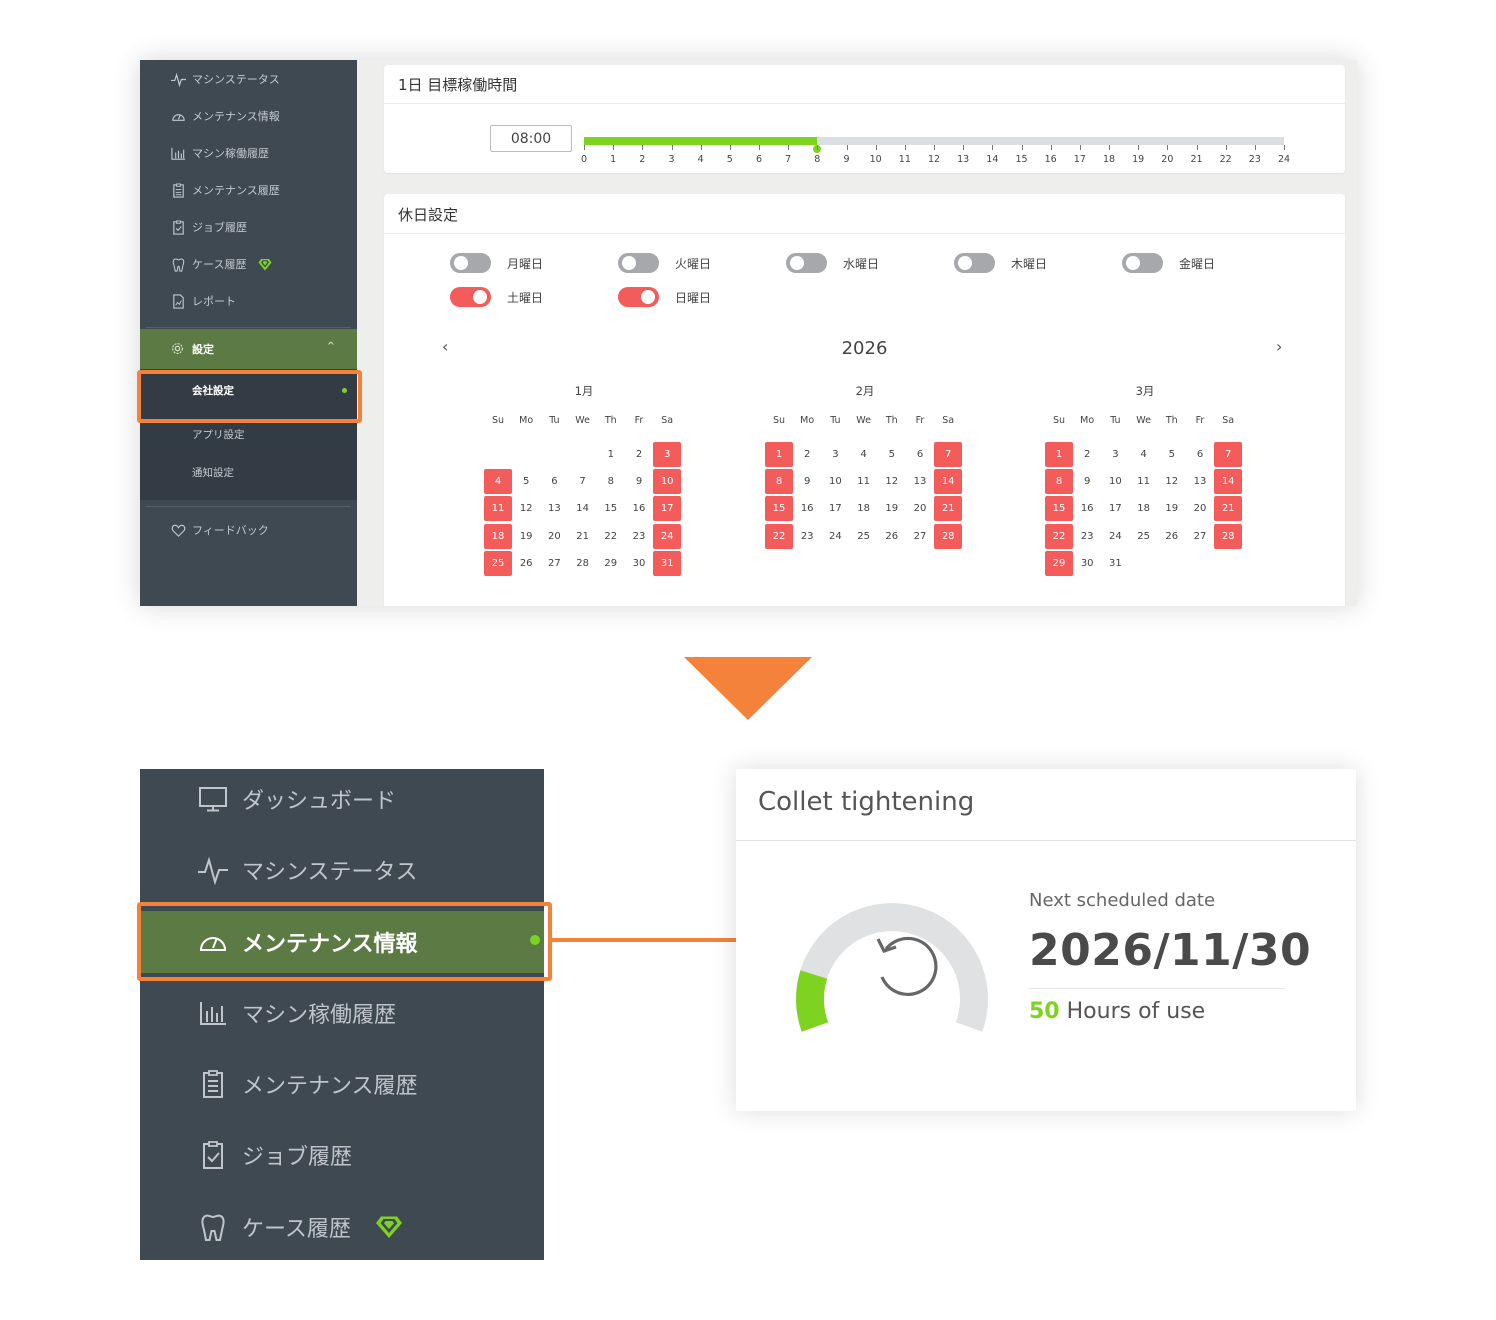  What do you see at coordinates (248, 301) in the screenshot?
I see `sidebar-item-report: レポート` at bounding box center [248, 301].